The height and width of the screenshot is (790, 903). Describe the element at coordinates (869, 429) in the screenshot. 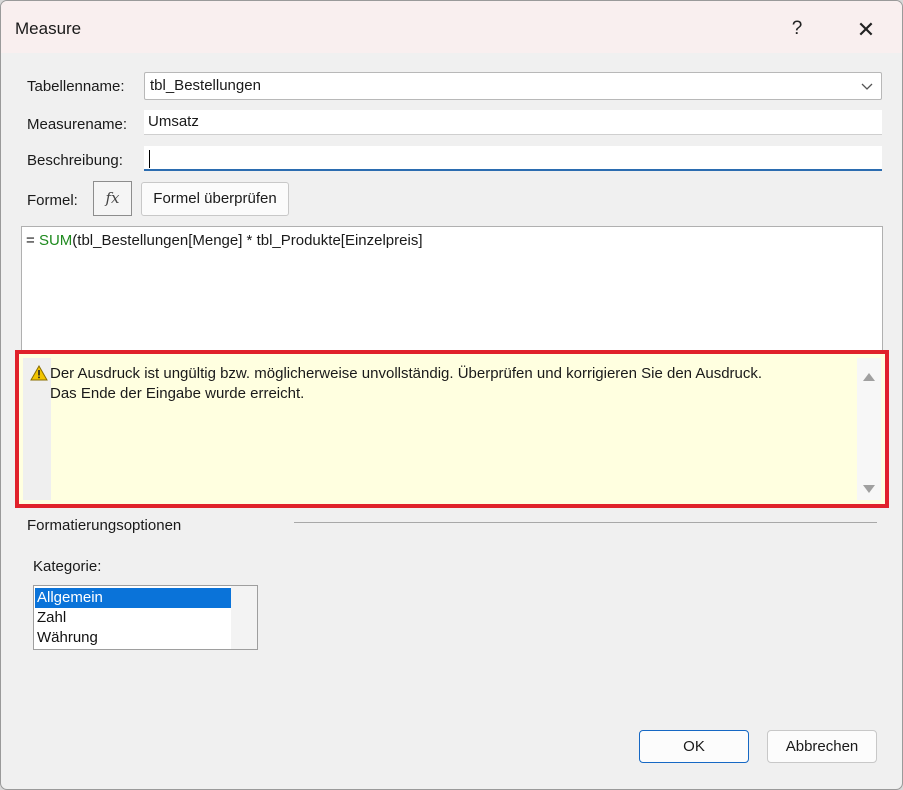

I see `error-scrollbar` at that location.